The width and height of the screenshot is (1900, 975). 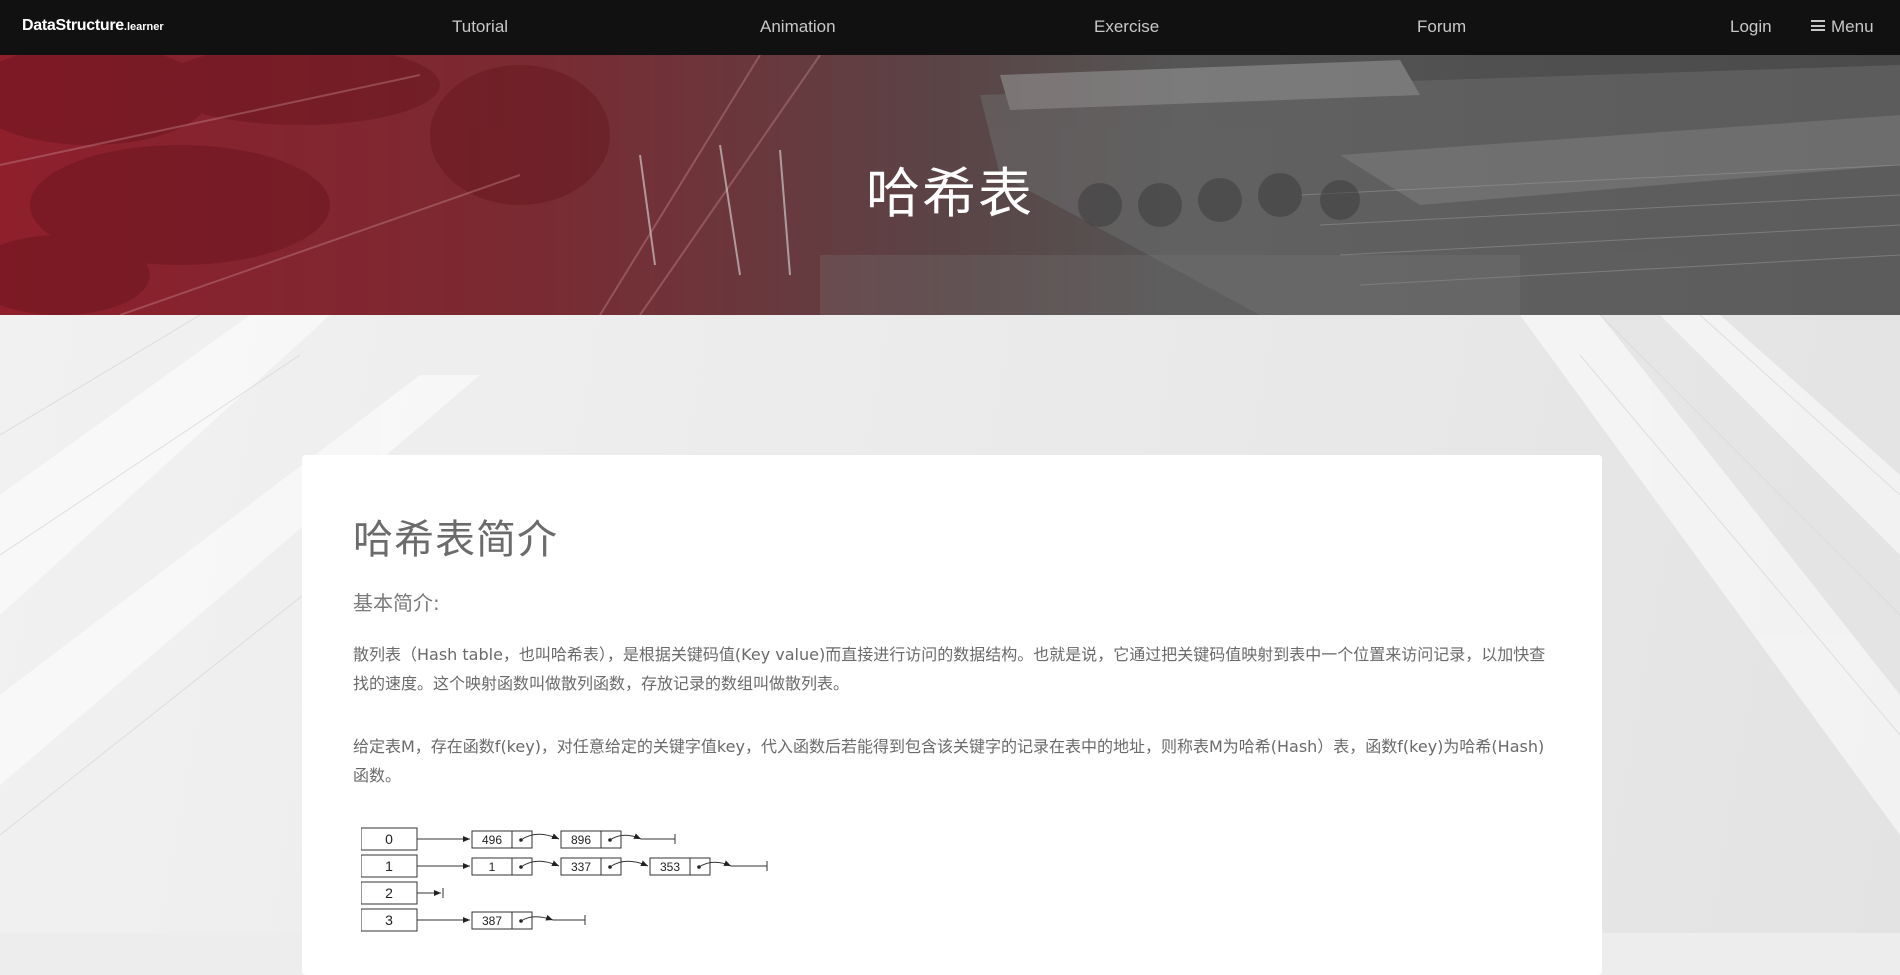 I want to click on bucket-index: 1, so click(x=389, y=866).